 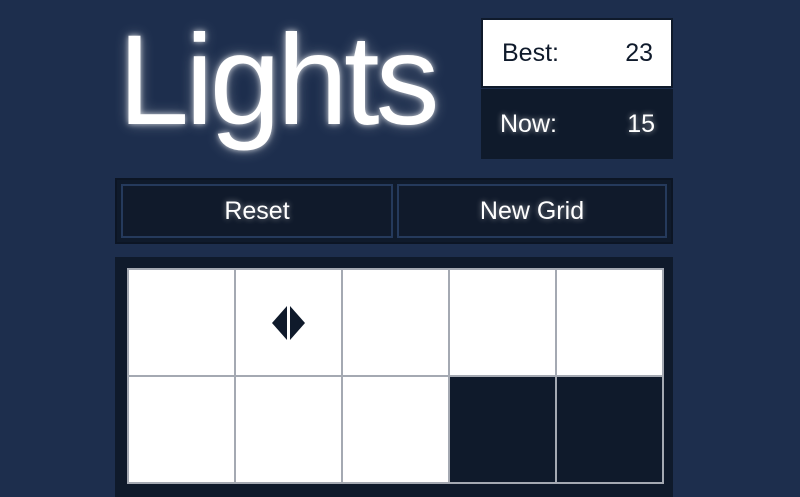 What do you see at coordinates (639, 52) in the screenshot?
I see `best-score-value: 23` at bounding box center [639, 52].